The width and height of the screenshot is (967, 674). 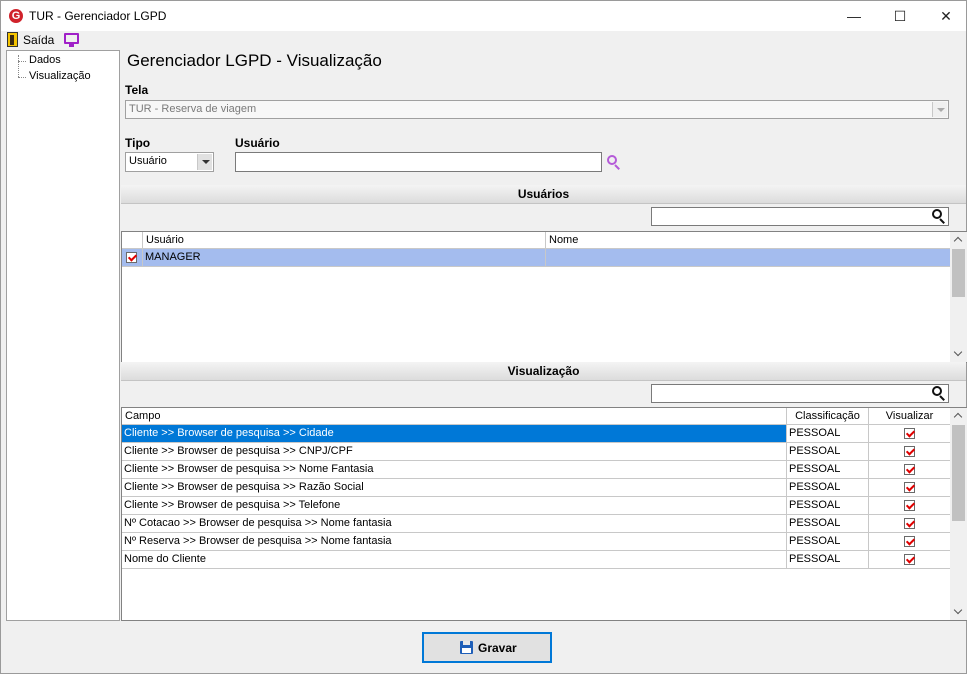 I want to click on row-check-cell, so click(x=132, y=258).